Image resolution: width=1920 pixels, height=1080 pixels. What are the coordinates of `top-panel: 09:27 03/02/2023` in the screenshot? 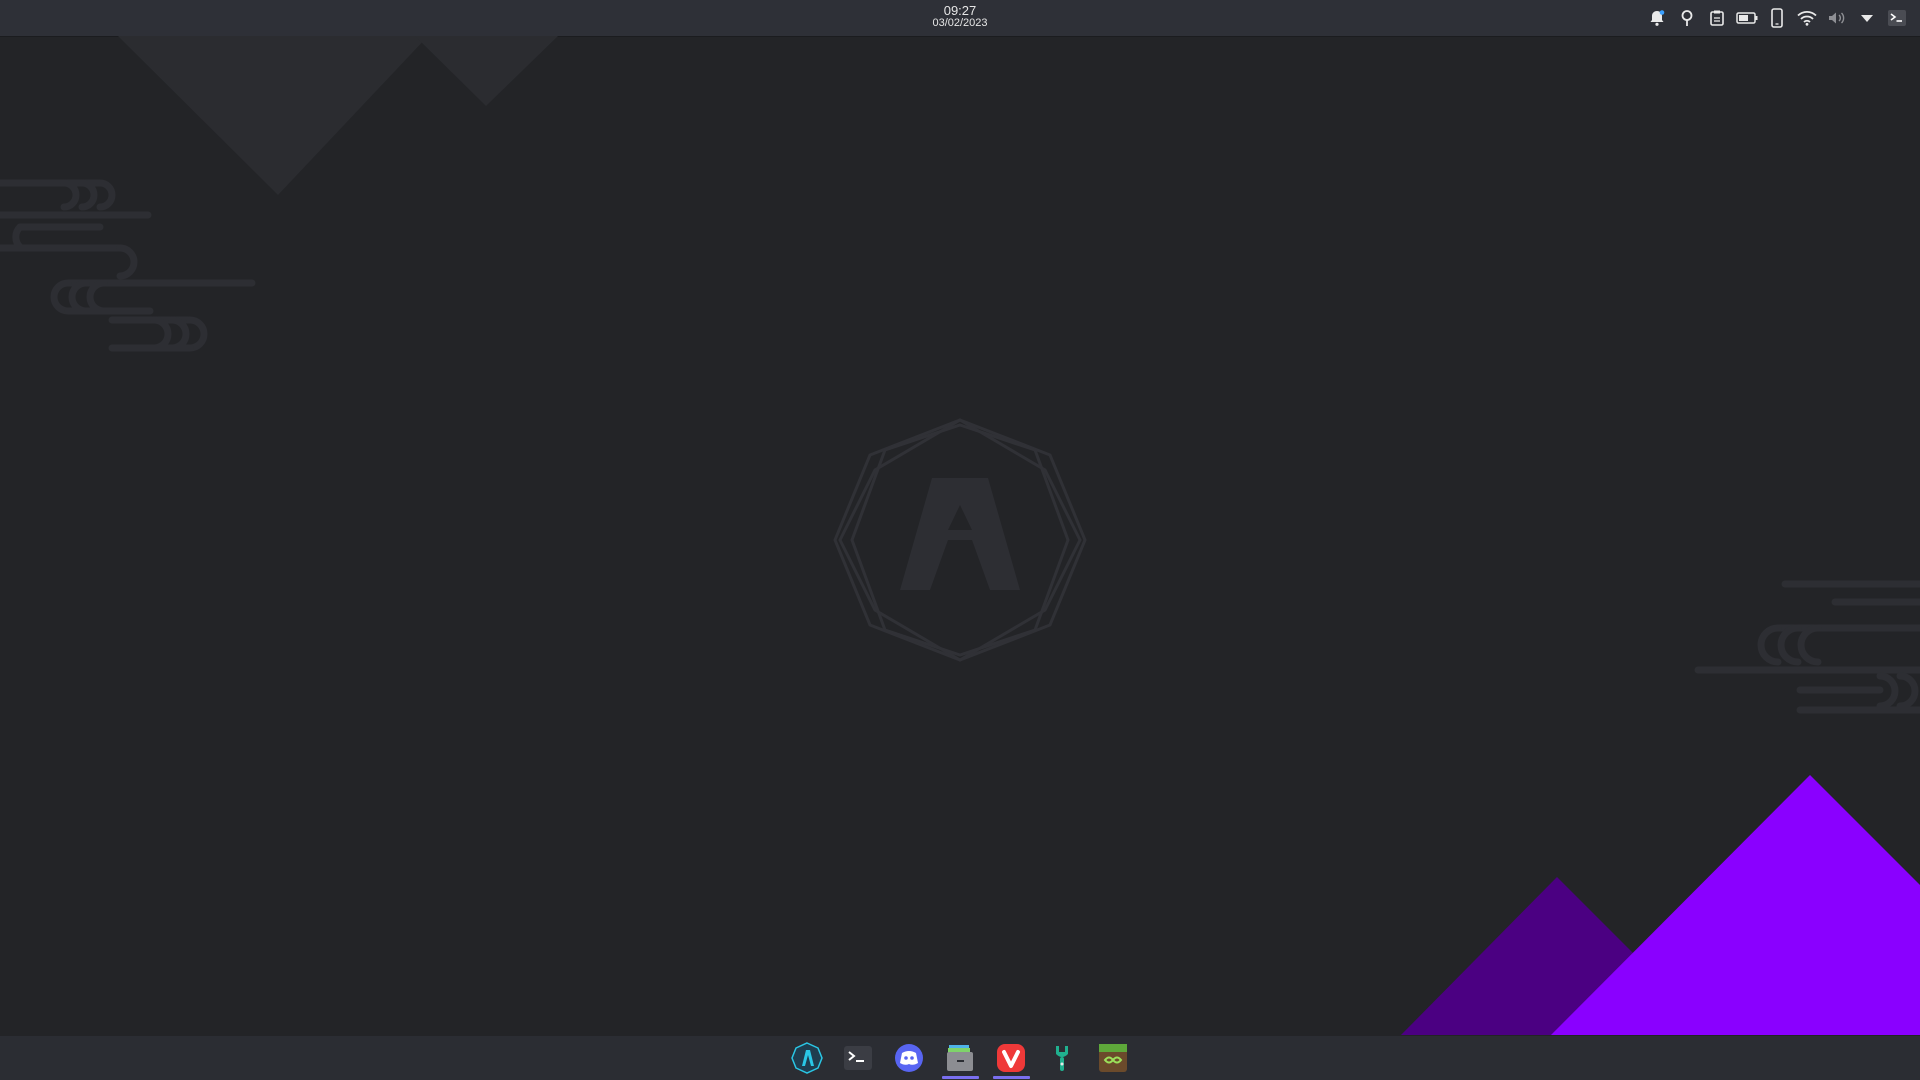 It's located at (960, 18).